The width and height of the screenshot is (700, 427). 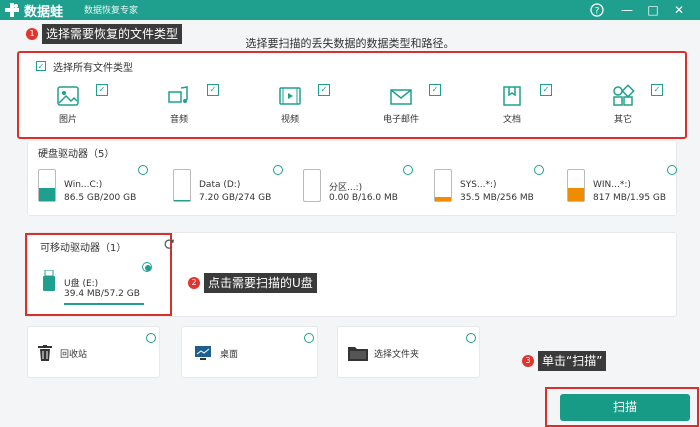 What do you see at coordinates (45, 353) in the screenshot?
I see `recycle-bin-icon` at bounding box center [45, 353].